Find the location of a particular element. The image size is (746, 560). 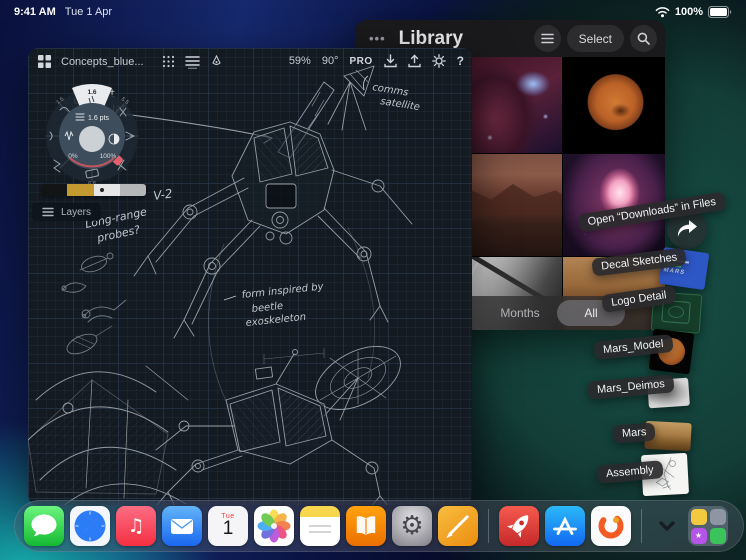

active-size-label: 1.6 is located at coordinates (91, 92).